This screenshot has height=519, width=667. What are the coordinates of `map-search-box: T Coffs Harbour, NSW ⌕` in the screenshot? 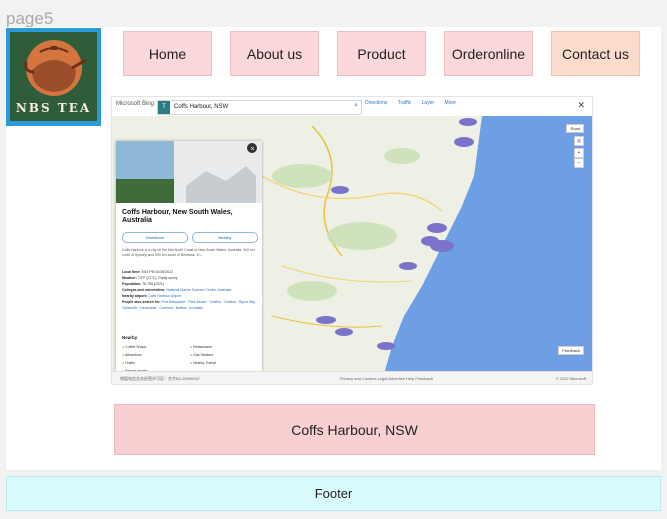 It's located at (259, 107).